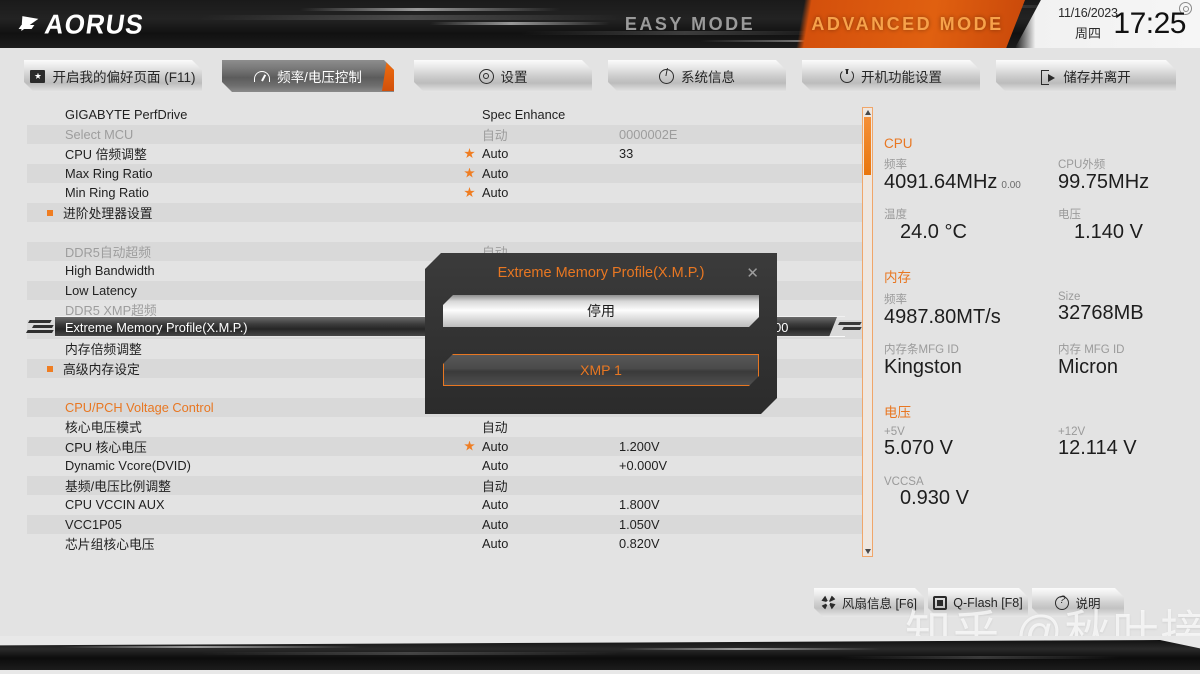 Image resolution: width=1200 pixels, height=674 pixels. I want to click on table-row: Select MCU 自动 0000002E, so click(446, 134).